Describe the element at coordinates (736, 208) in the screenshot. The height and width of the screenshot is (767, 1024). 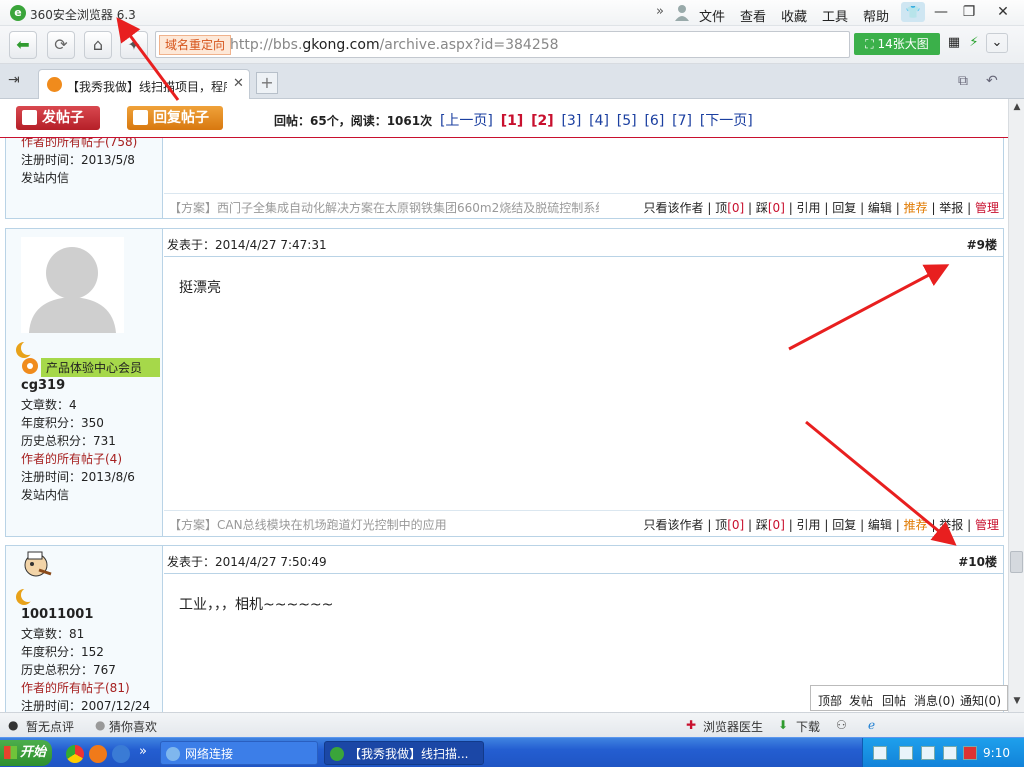
I see `up-count: [0]` at that location.